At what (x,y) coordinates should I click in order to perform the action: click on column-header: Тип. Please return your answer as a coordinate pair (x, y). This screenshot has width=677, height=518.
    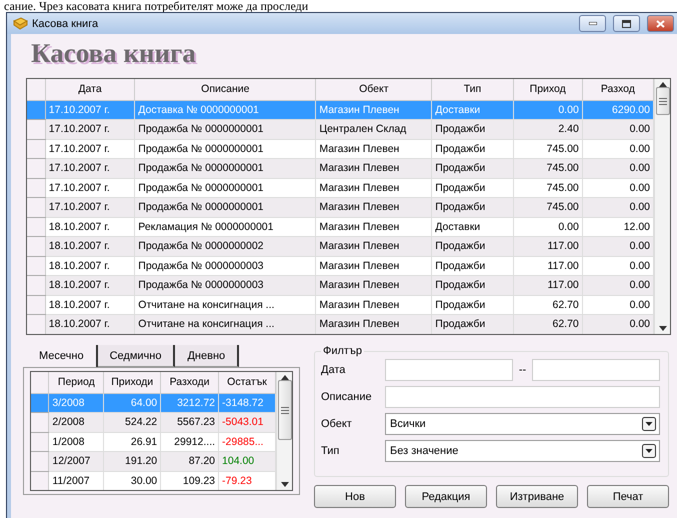
    Looking at the image, I should click on (473, 89).